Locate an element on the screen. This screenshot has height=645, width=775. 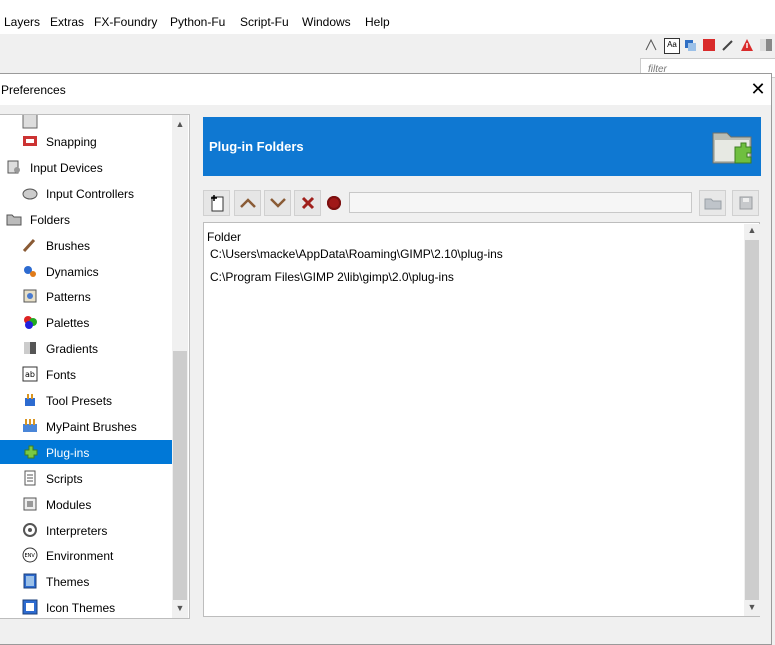
move-up-icon is located at coordinates (247, 203).